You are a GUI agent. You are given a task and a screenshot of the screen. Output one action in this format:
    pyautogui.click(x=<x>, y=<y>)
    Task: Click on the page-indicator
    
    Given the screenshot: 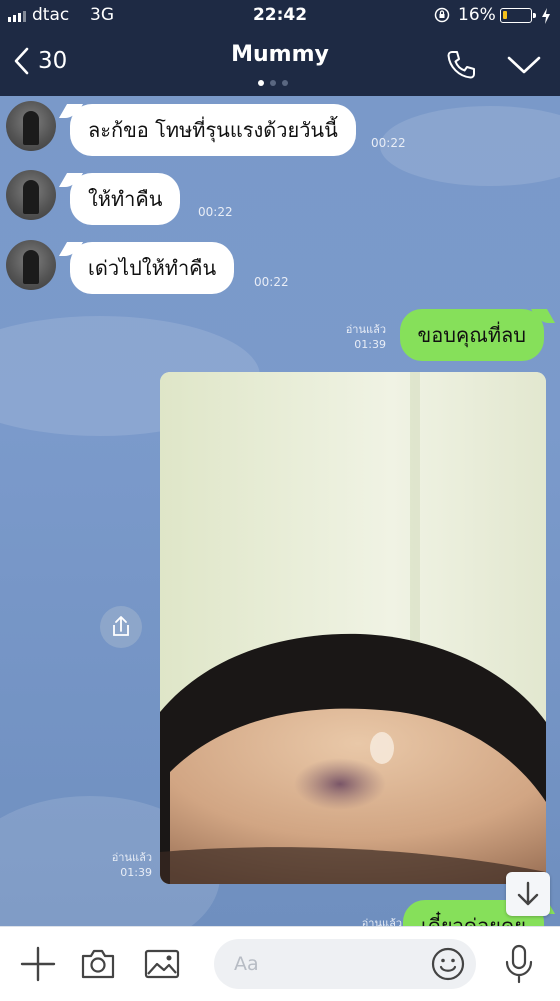 What is the action you would take?
    pyautogui.click(x=273, y=83)
    